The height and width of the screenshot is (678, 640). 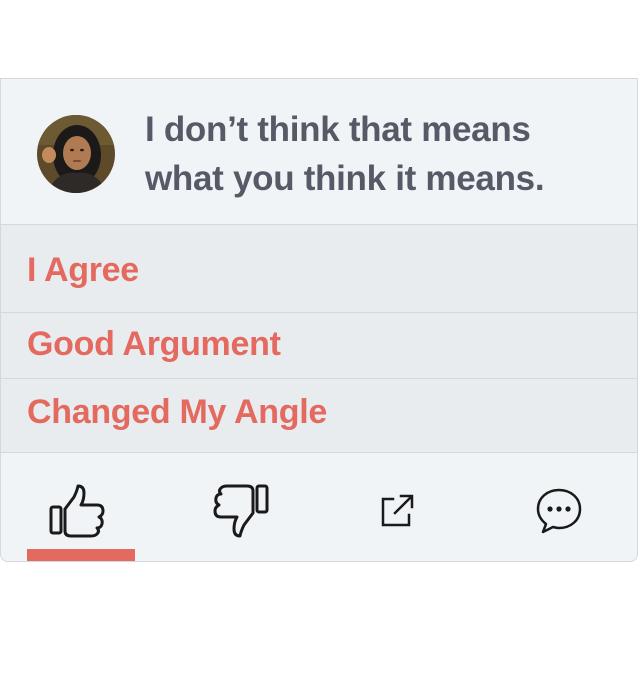 I want to click on comment-icon, so click(x=559, y=511).